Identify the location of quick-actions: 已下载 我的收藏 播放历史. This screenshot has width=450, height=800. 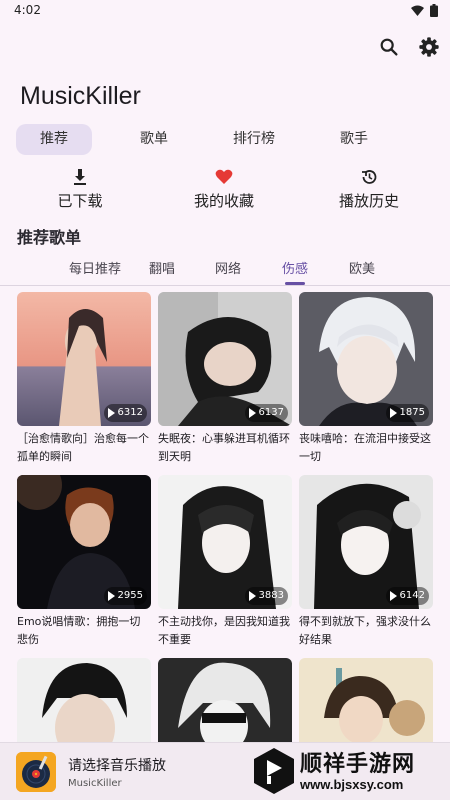
(225, 190).